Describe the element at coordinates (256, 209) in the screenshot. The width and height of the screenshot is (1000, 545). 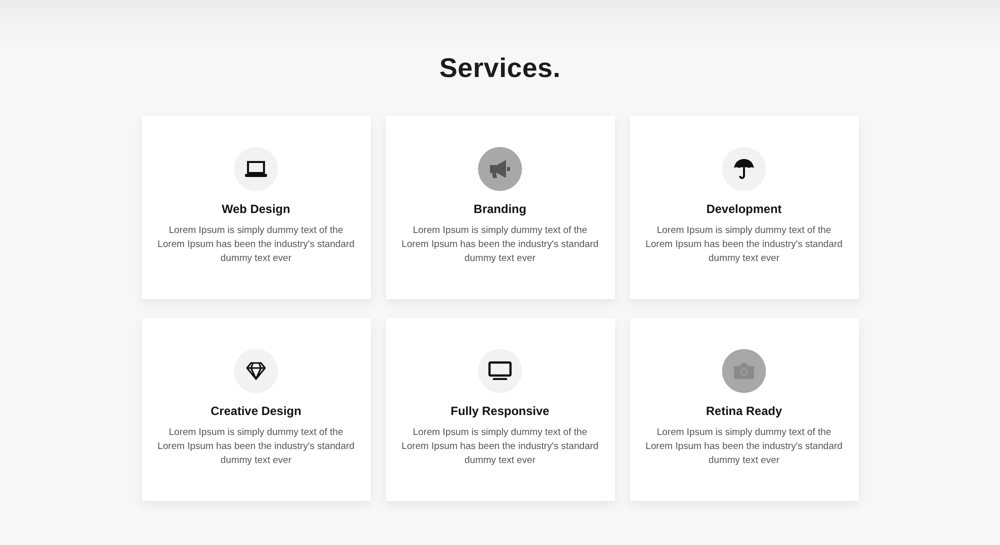
I see `service-title: Web Design` at that location.